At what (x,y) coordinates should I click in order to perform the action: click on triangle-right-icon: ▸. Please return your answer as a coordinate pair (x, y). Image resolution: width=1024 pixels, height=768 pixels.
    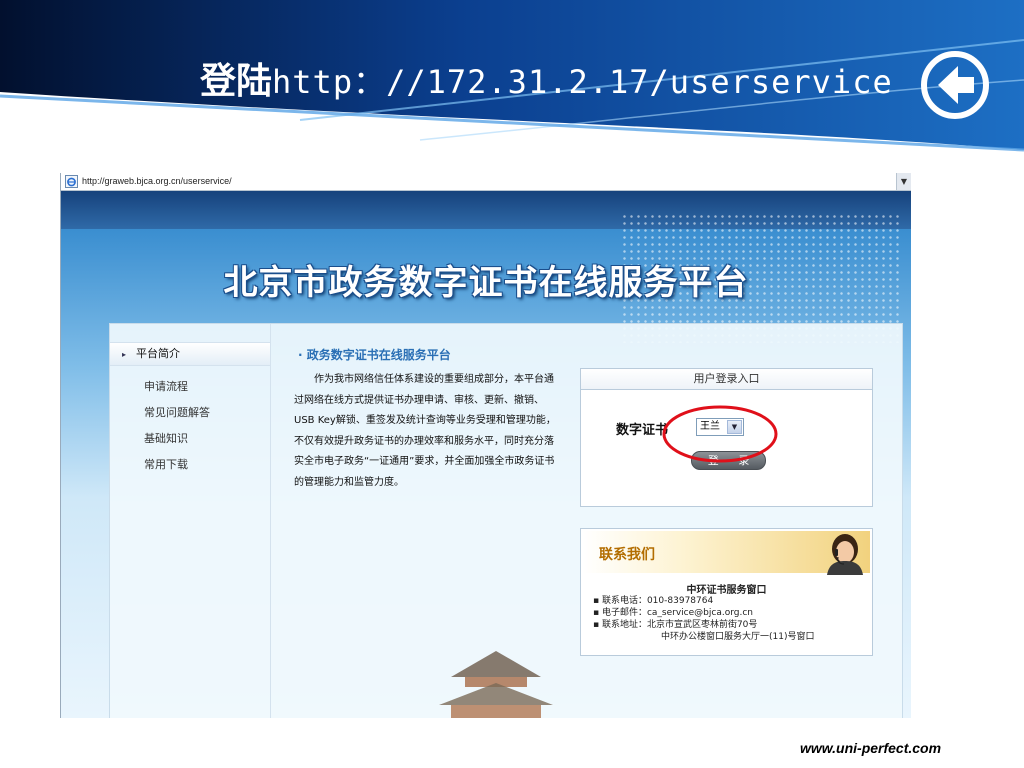
    Looking at the image, I should click on (124, 354).